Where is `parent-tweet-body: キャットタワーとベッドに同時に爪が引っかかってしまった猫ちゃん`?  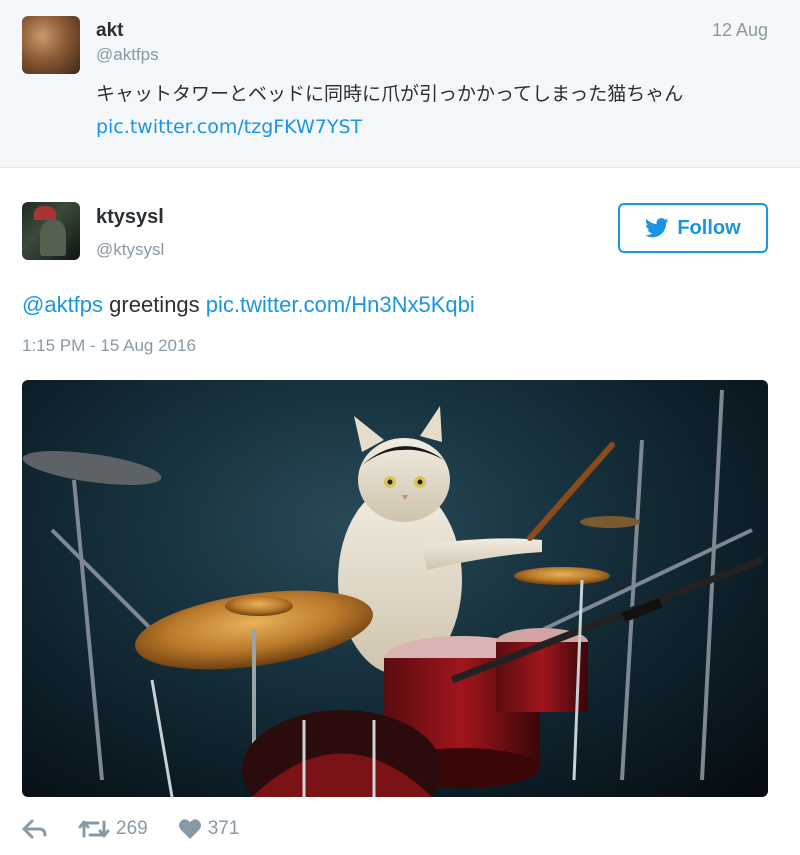 parent-tweet-body: キャットタワーとベッドに同時に爪が引っかかってしまった猫ちゃん is located at coordinates (390, 94).